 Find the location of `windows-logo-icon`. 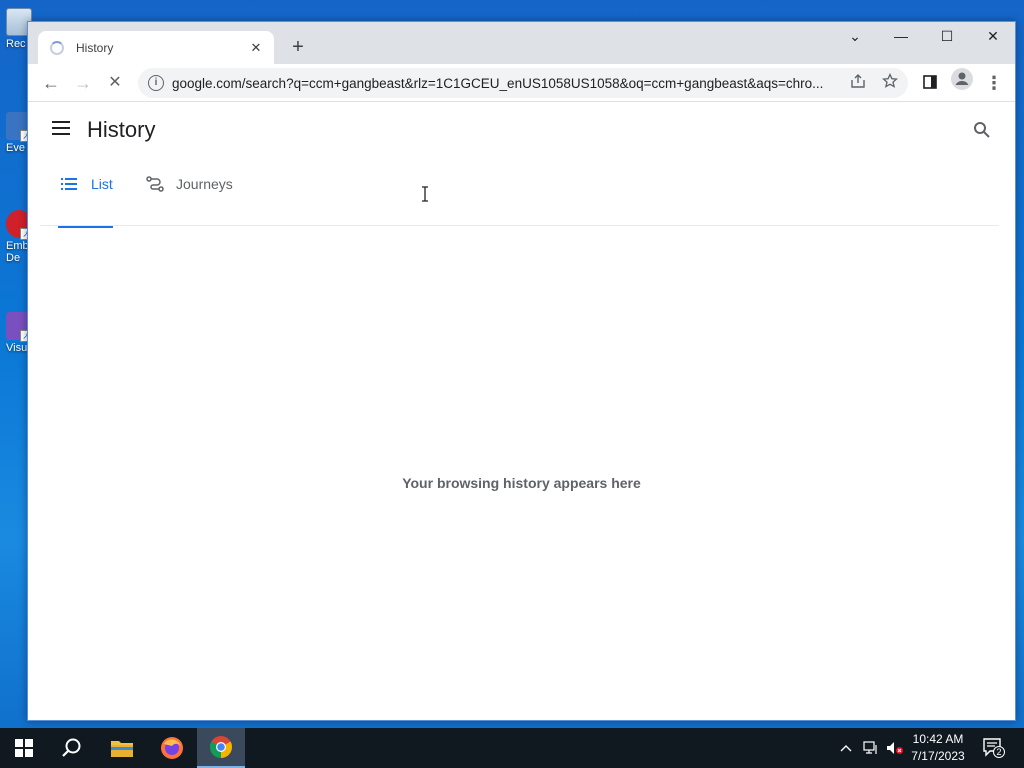

windows-logo-icon is located at coordinates (24, 748).